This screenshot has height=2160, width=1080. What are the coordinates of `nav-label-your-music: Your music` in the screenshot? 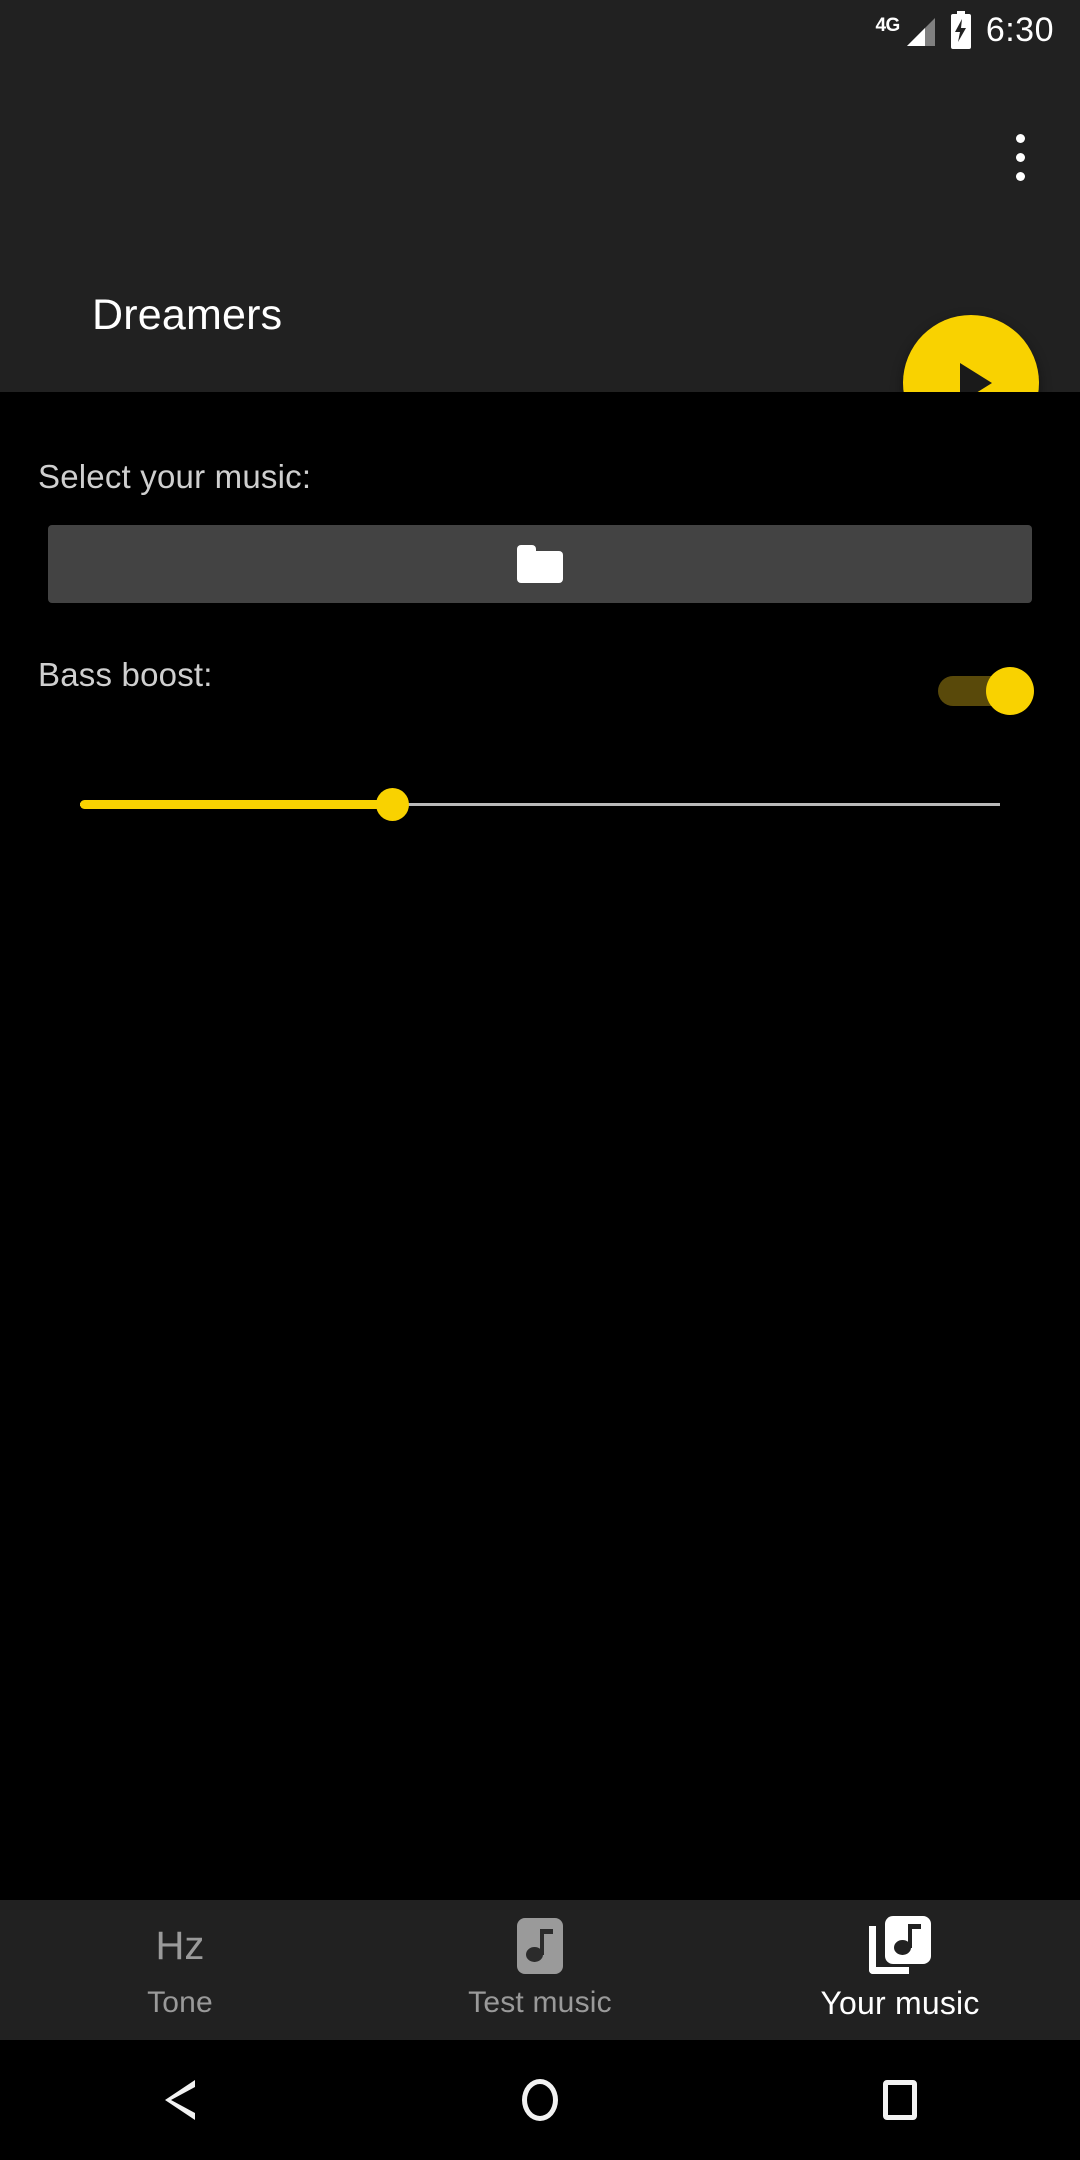 It's located at (900, 2002).